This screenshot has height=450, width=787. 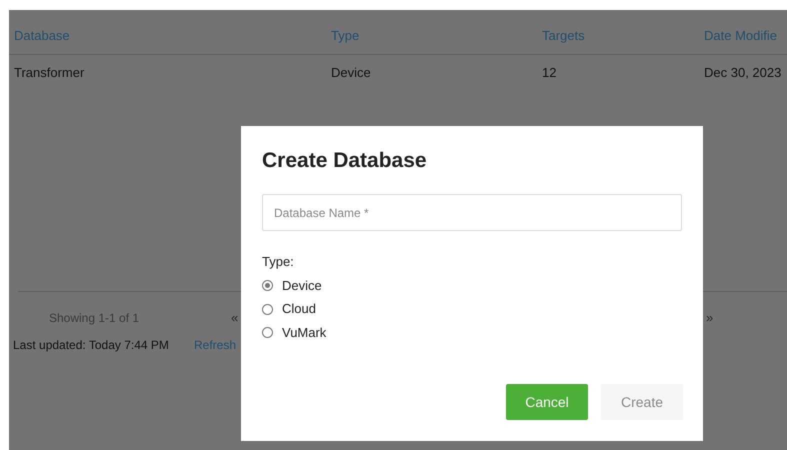 I want to click on first-page-button: «, so click(x=234, y=318).